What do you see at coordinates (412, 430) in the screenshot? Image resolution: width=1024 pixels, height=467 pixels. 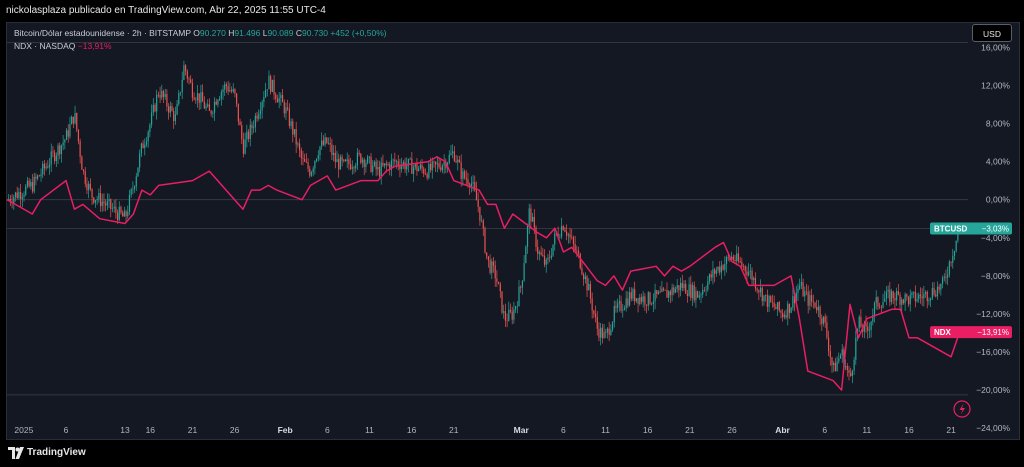 I see `x-tick-label: 16` at bounding box center [412, 430].